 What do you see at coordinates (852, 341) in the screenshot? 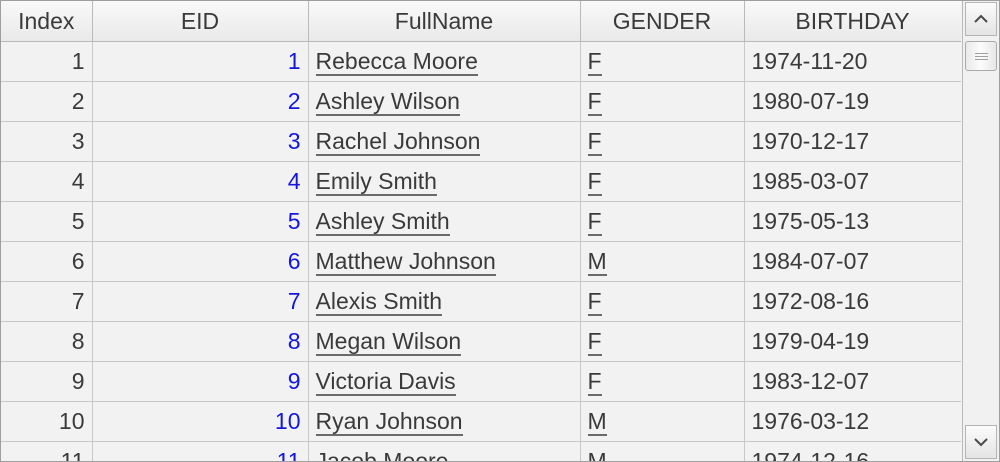
I see `birthday-cell: 1979-04-19` at bounding box center [852, 341].